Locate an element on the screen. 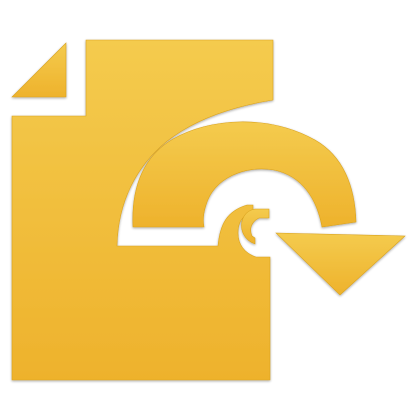  inner-hook-shape is located at coordinates (255, 226).